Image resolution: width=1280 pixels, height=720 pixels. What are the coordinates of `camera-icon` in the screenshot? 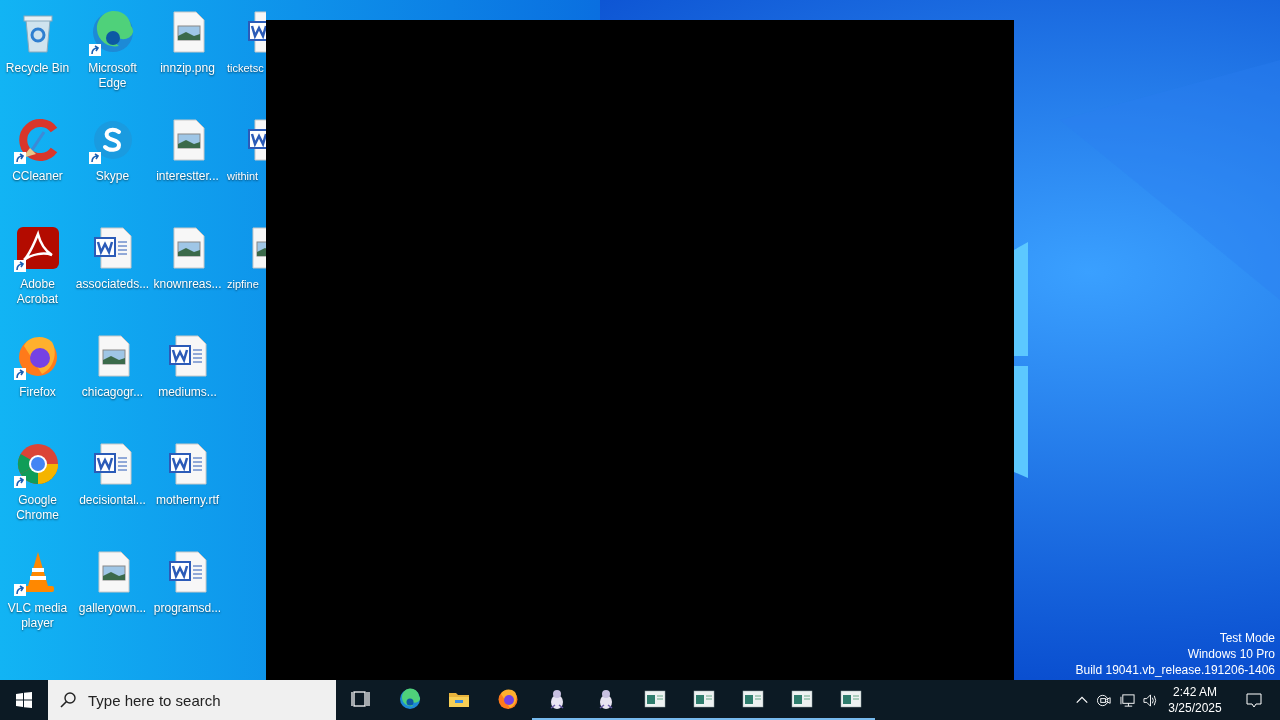 It's located at (1104, 700).